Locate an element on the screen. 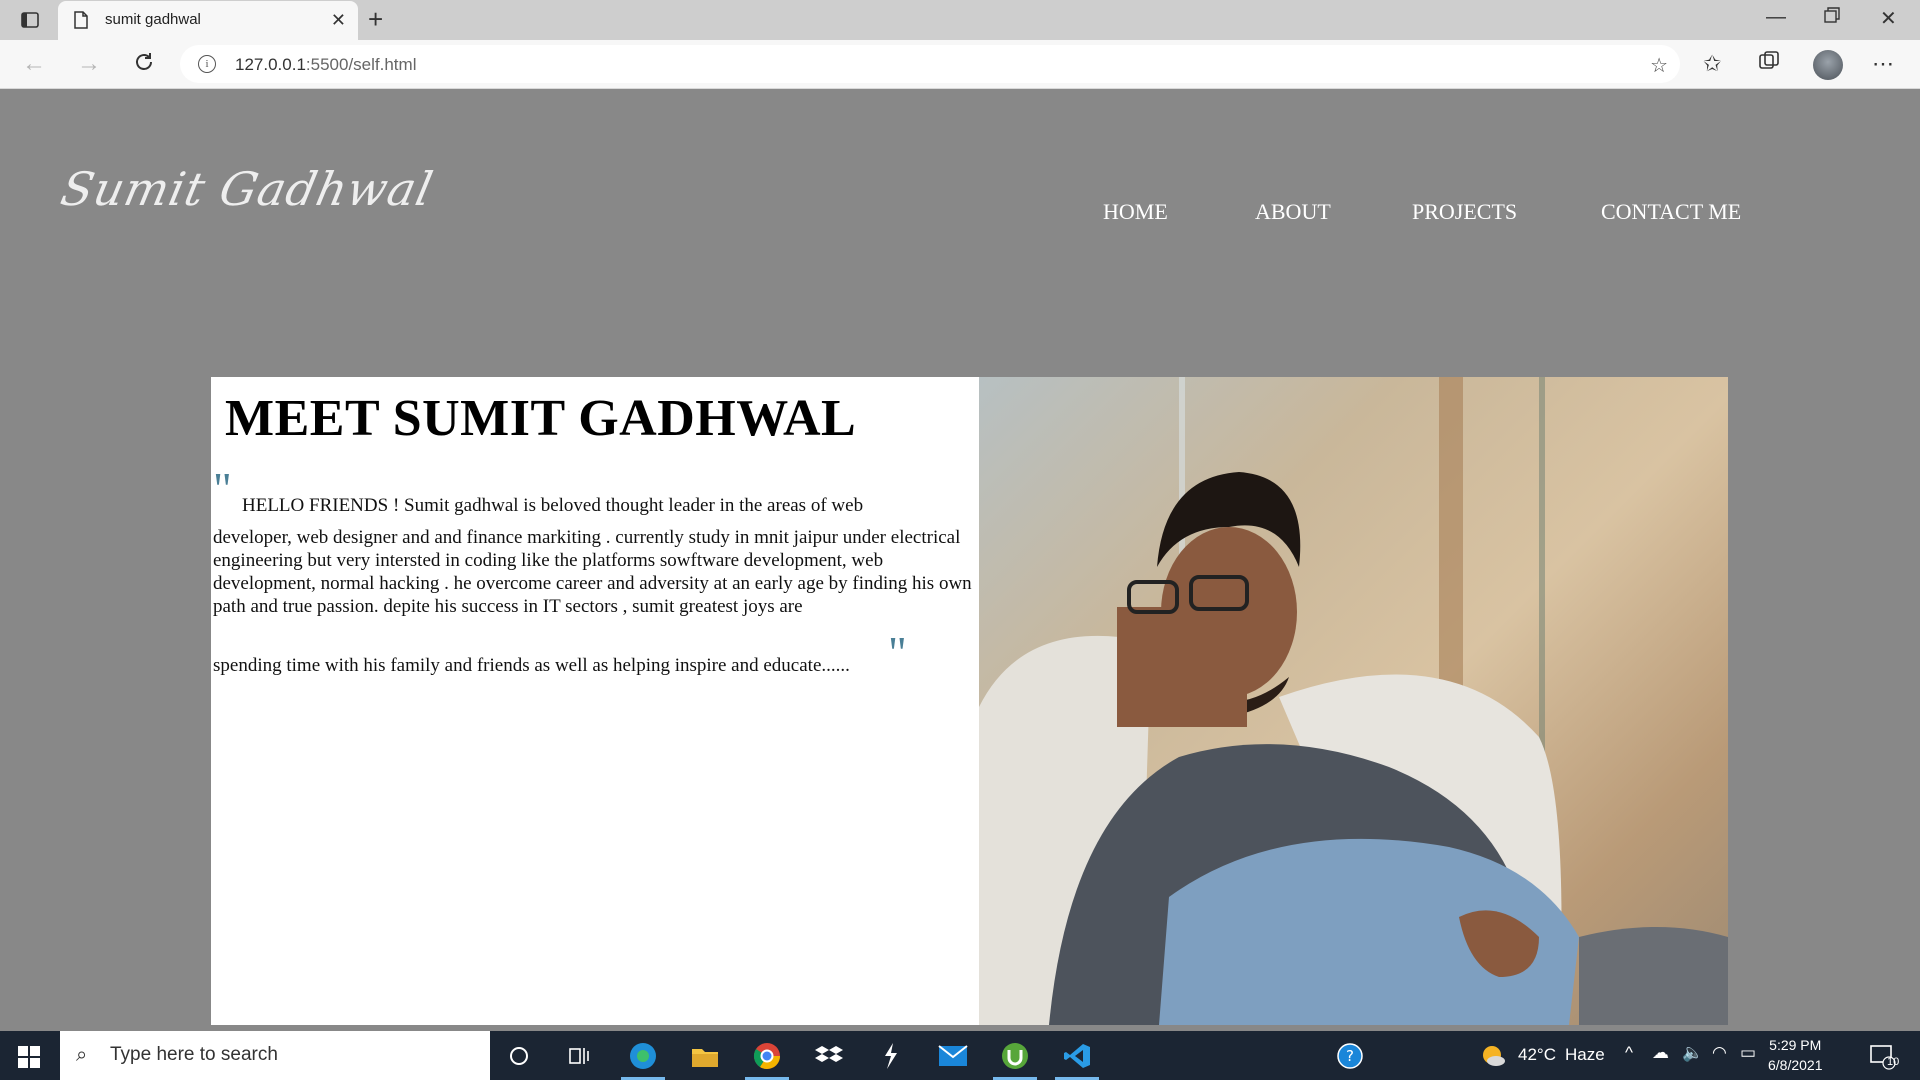 This screenshot has height=1080, width=1920. weather-icon is located at coordinates (1493, 1055).